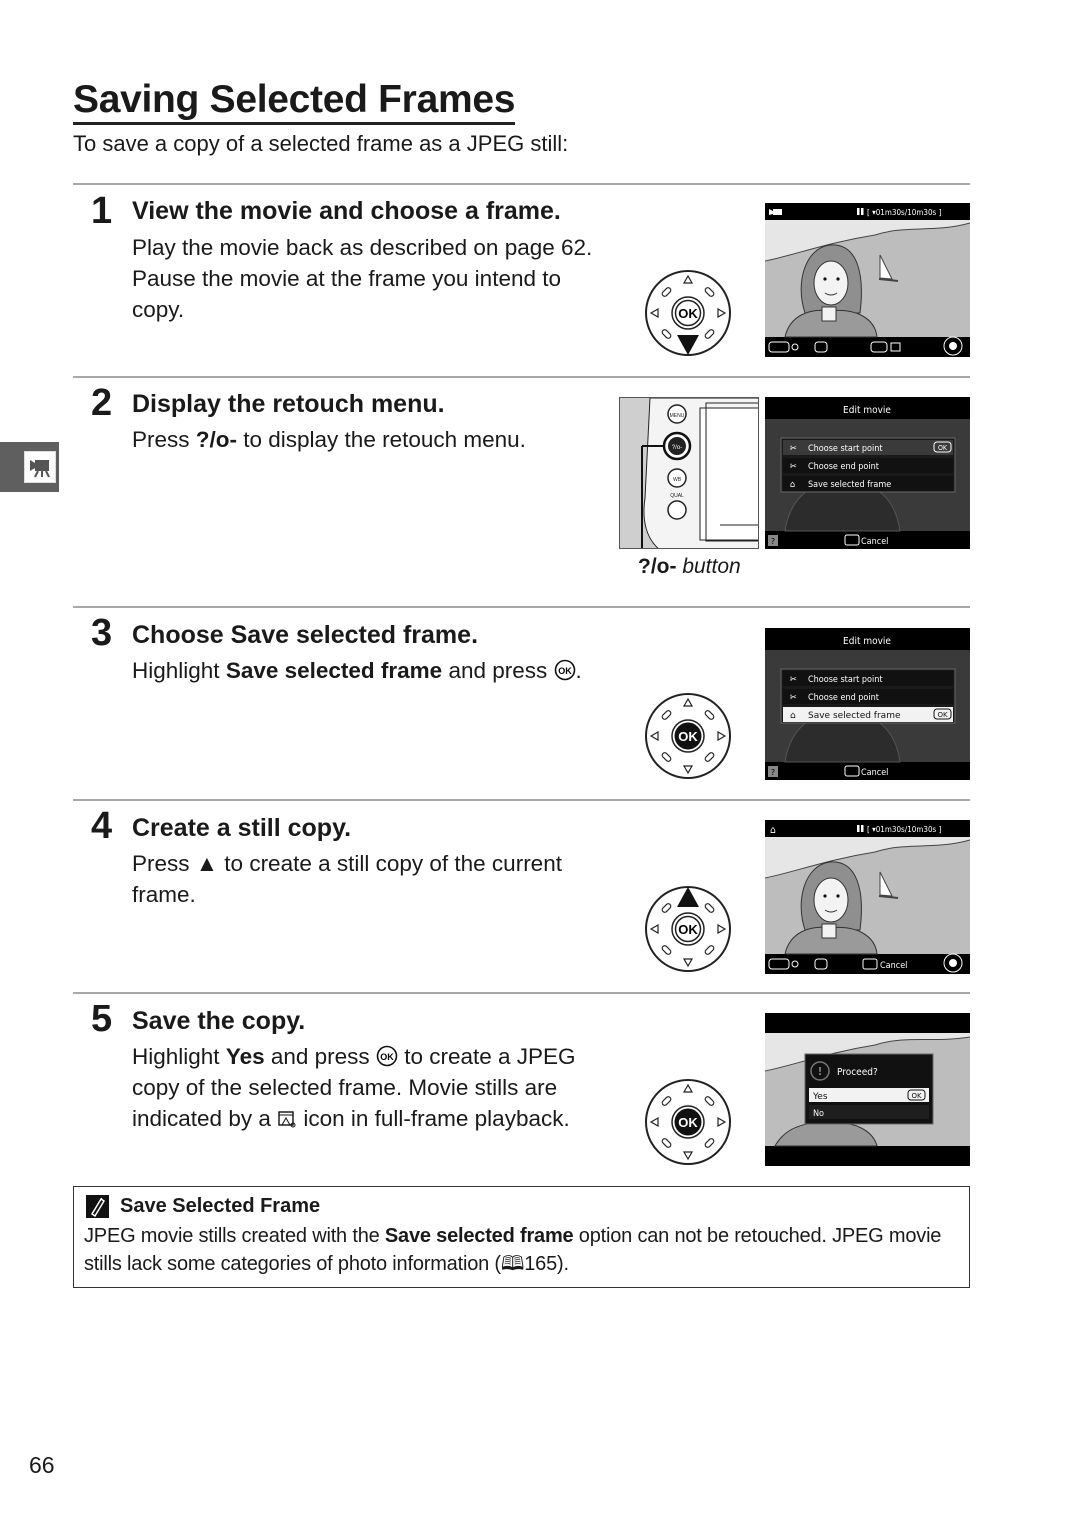  What do you see at coordinates (677, 448) in the screenshot?
I see `help-button-label: ?/o-` at bounding box center [677, 448].